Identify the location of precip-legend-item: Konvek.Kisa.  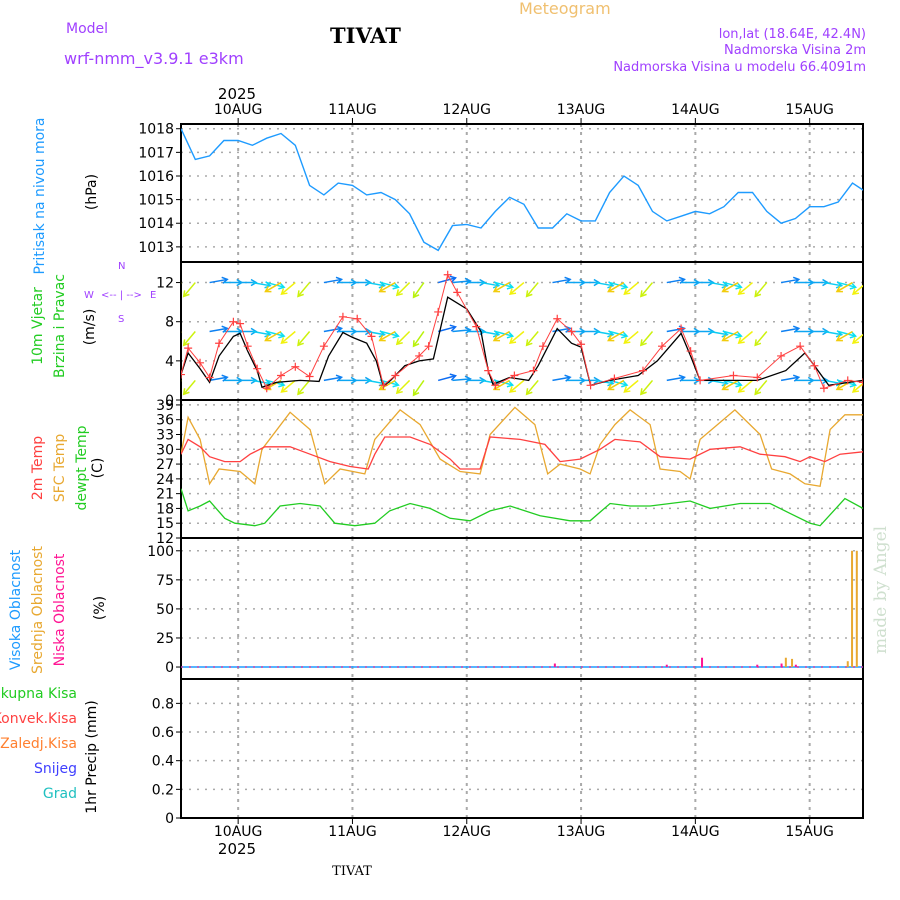
(38, 719).